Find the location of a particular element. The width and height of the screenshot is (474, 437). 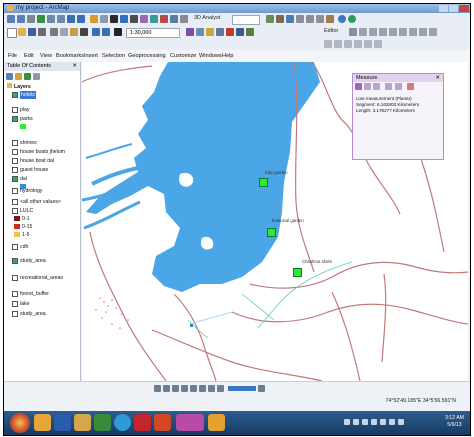

measure-close-icon: ✕ is located at coordinates (437, 78).